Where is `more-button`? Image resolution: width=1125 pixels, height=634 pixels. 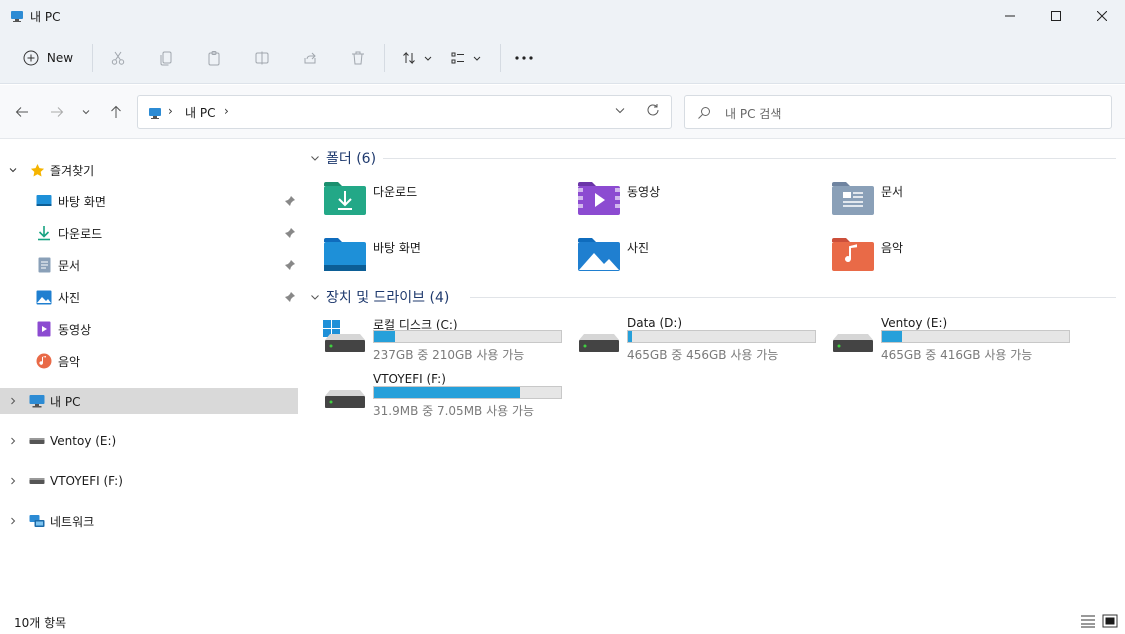
more-button is located at coordinates (524, 58).